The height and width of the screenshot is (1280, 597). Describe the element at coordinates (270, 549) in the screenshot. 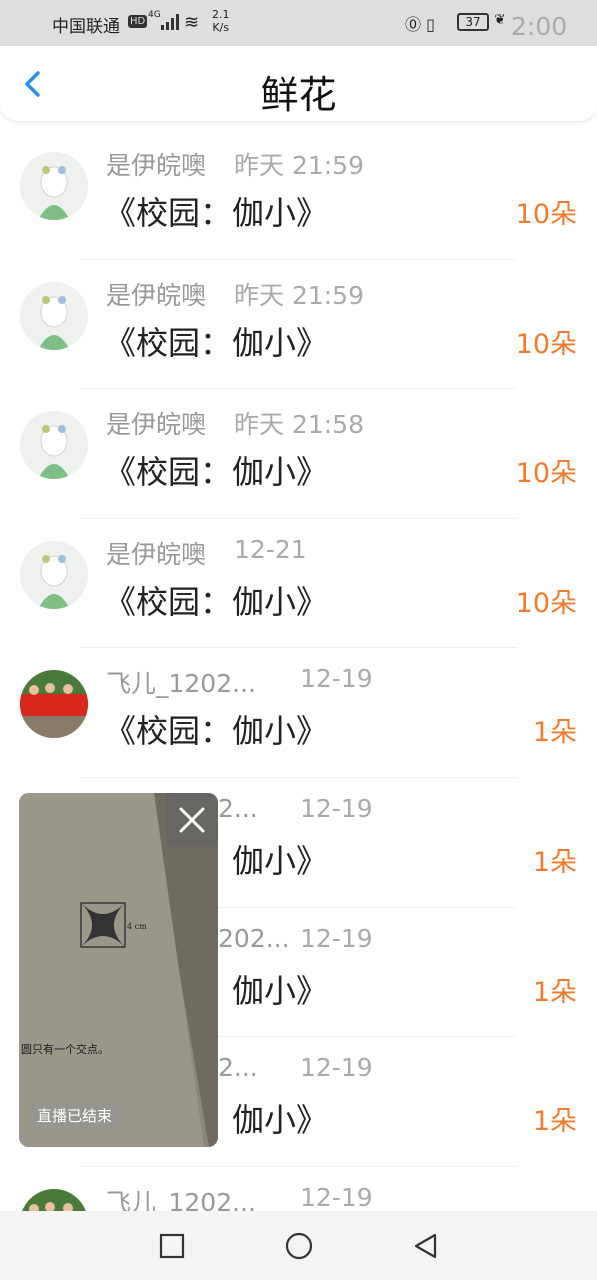

I see `timestamp: 12-21` at that location.